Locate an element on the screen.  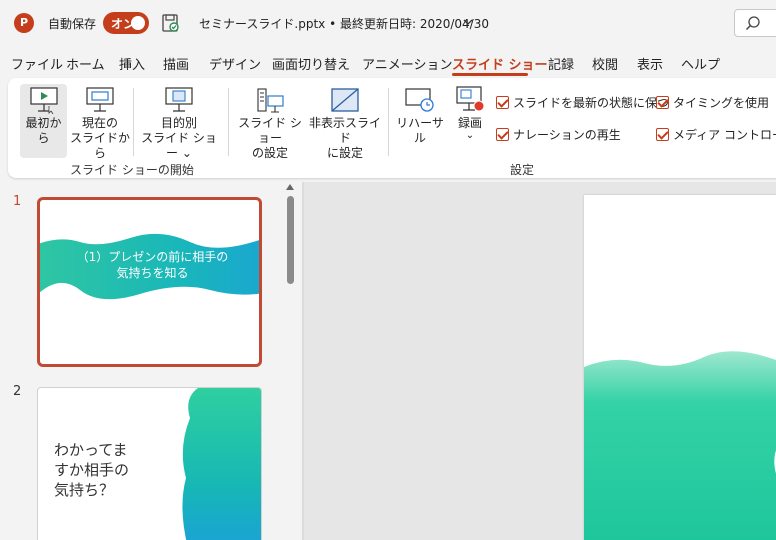
from-current-button: 現在の スライドから is located at coordinates (100, 123).